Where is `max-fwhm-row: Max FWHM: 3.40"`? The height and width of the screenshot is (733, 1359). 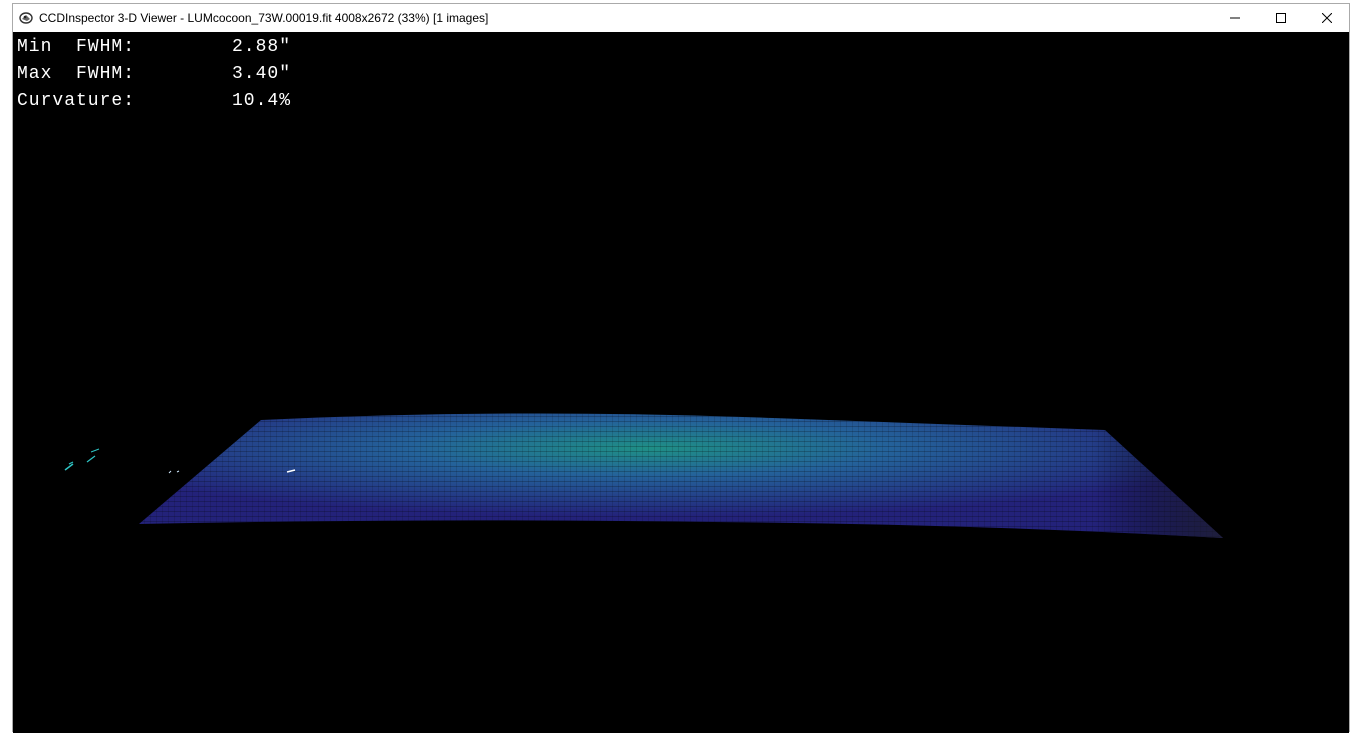
max-fwhm-row: Max FWHM: 3.40" is located at coordinates (154, 74).